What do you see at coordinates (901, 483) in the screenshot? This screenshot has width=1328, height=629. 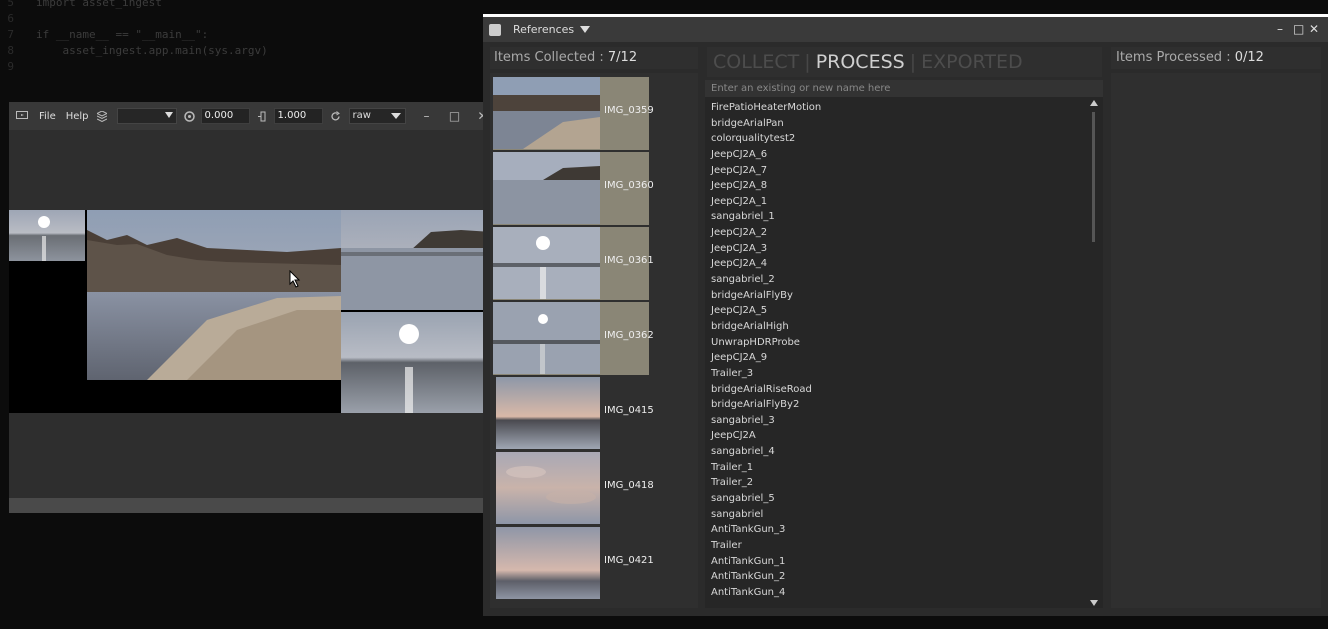 I see `list-item: Trailer_2` at bounding box center [901, 483].